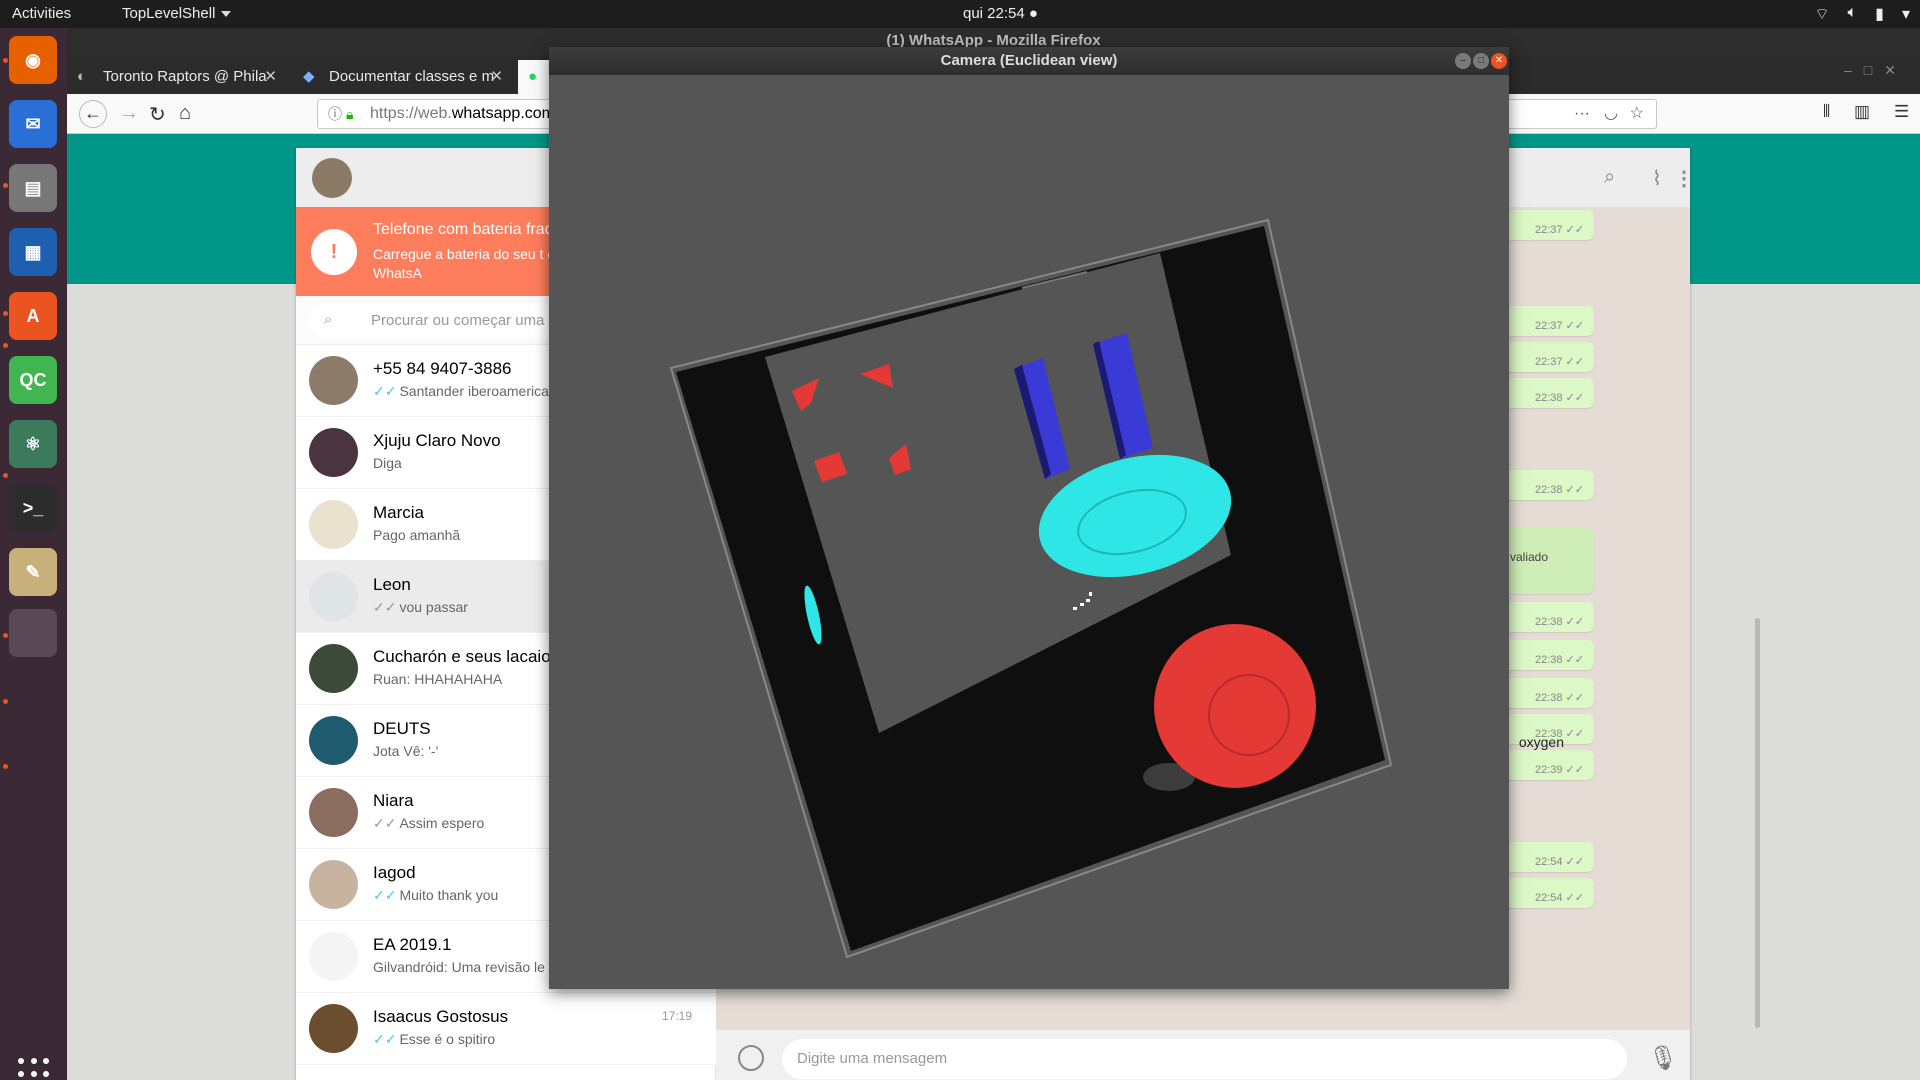 This screenshot has width=1920, height=1080. Describe the element at coordinates (751, 1058) in the screenshot. I see `emoji-icon` at that location.